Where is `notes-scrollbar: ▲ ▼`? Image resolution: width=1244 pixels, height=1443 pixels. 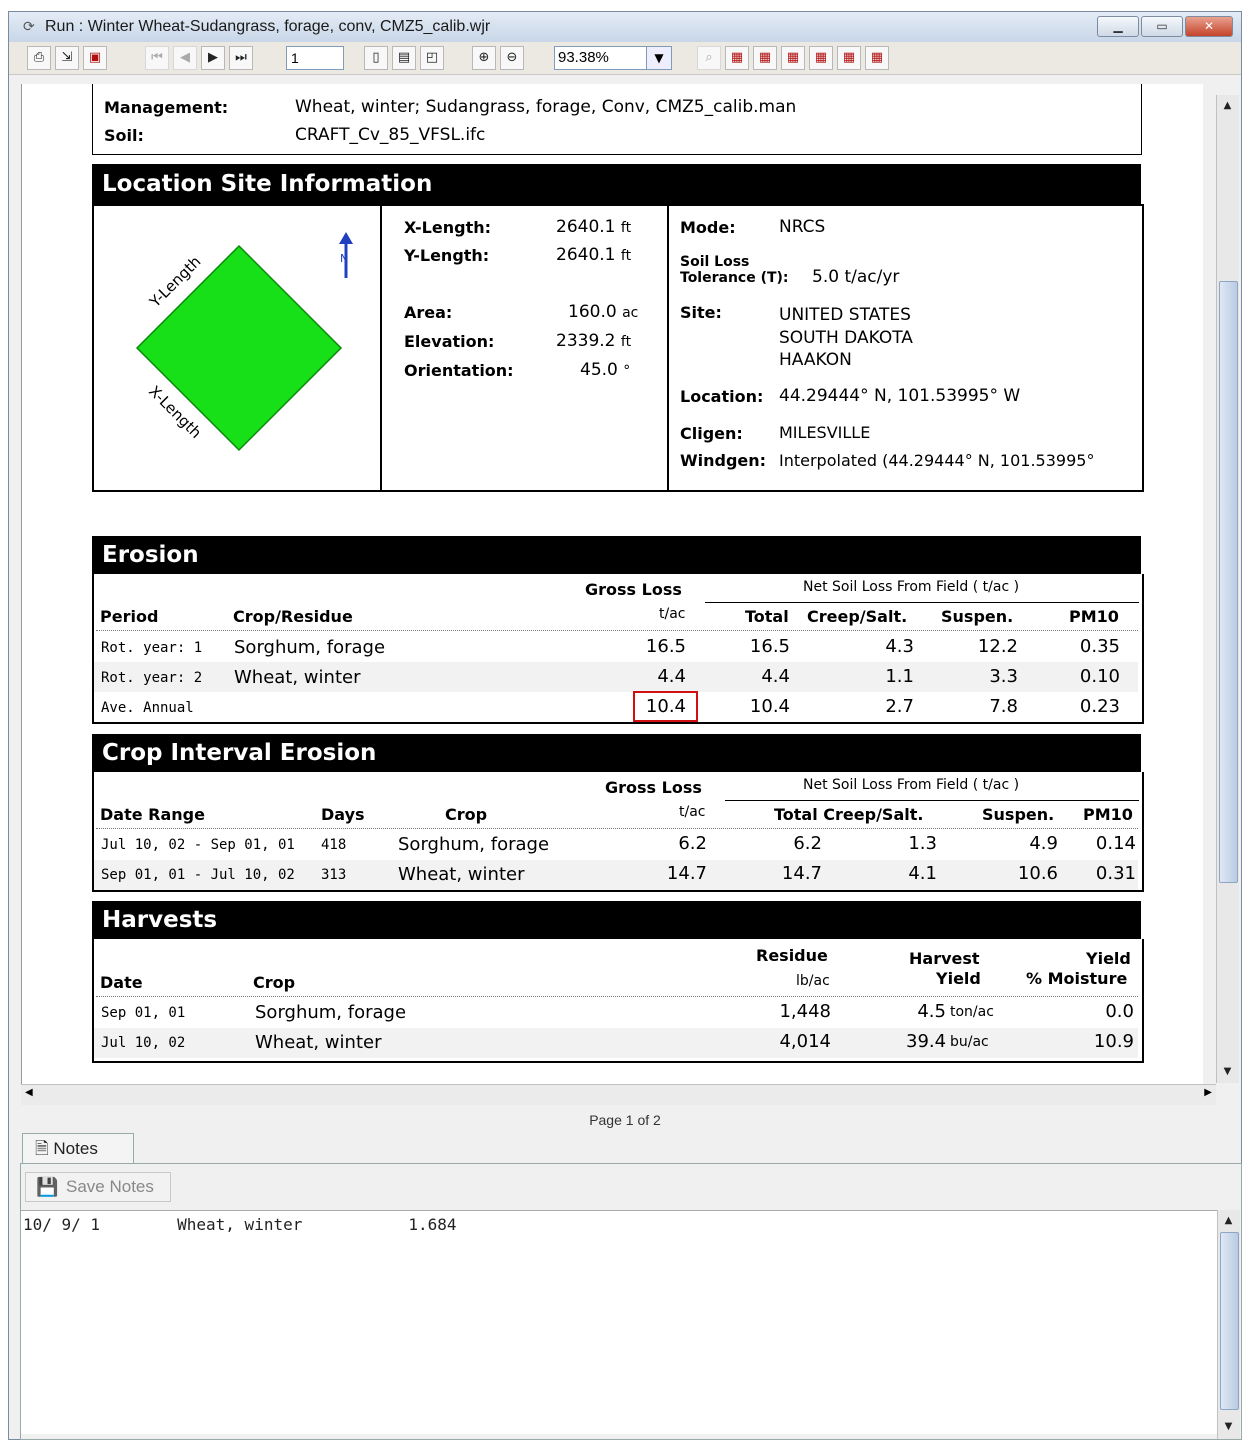
notes-scrollbar: ▲ ▼ is located at coordinates (1228, 1324).